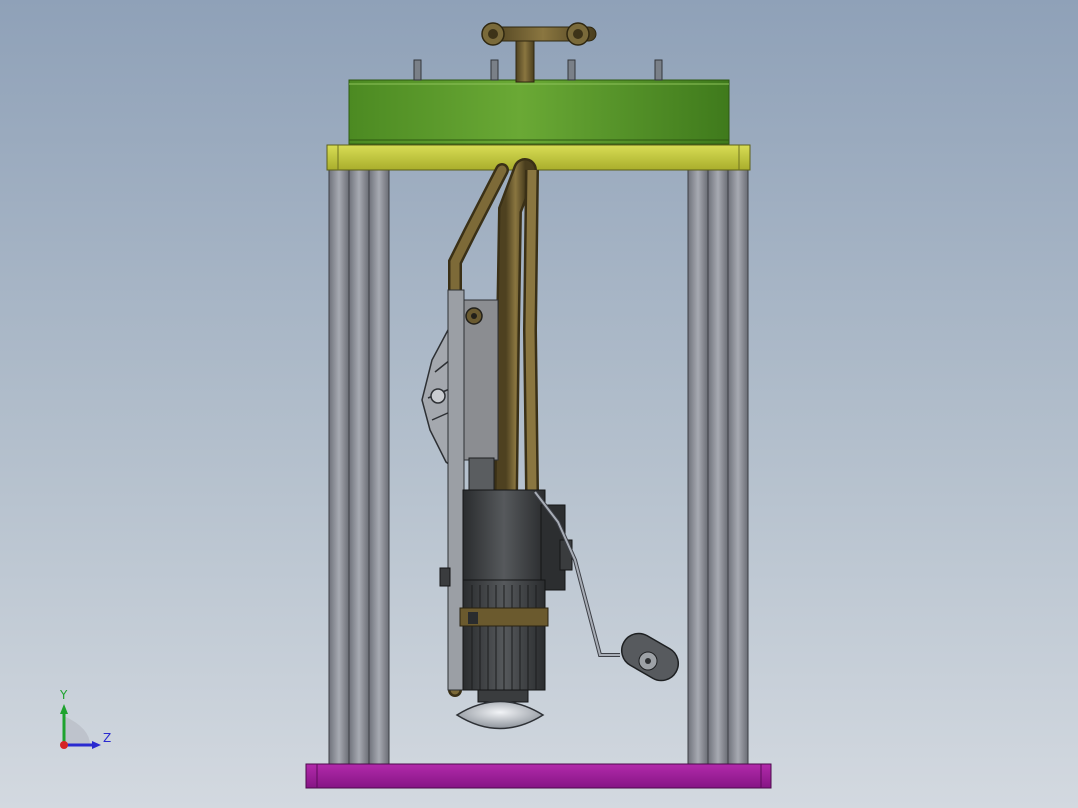 This screenshot has width=1078, height=808. What do you see at coordinates (107, 738) in the screenshot?
I see `triad-z-label: Z` at bounding box center [107, 738].